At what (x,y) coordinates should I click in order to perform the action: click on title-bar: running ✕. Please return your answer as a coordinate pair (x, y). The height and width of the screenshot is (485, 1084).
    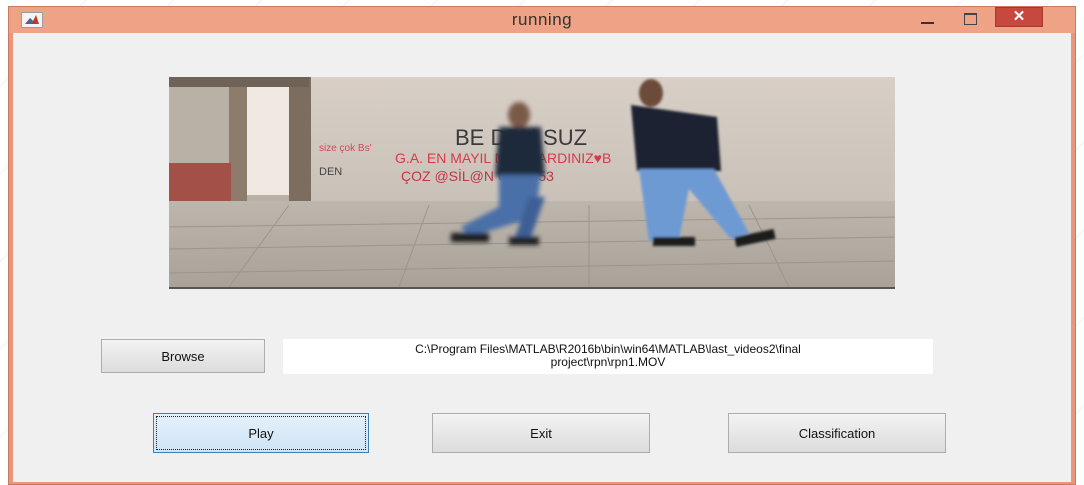
    Looking at the image, I should click on (542, 20).